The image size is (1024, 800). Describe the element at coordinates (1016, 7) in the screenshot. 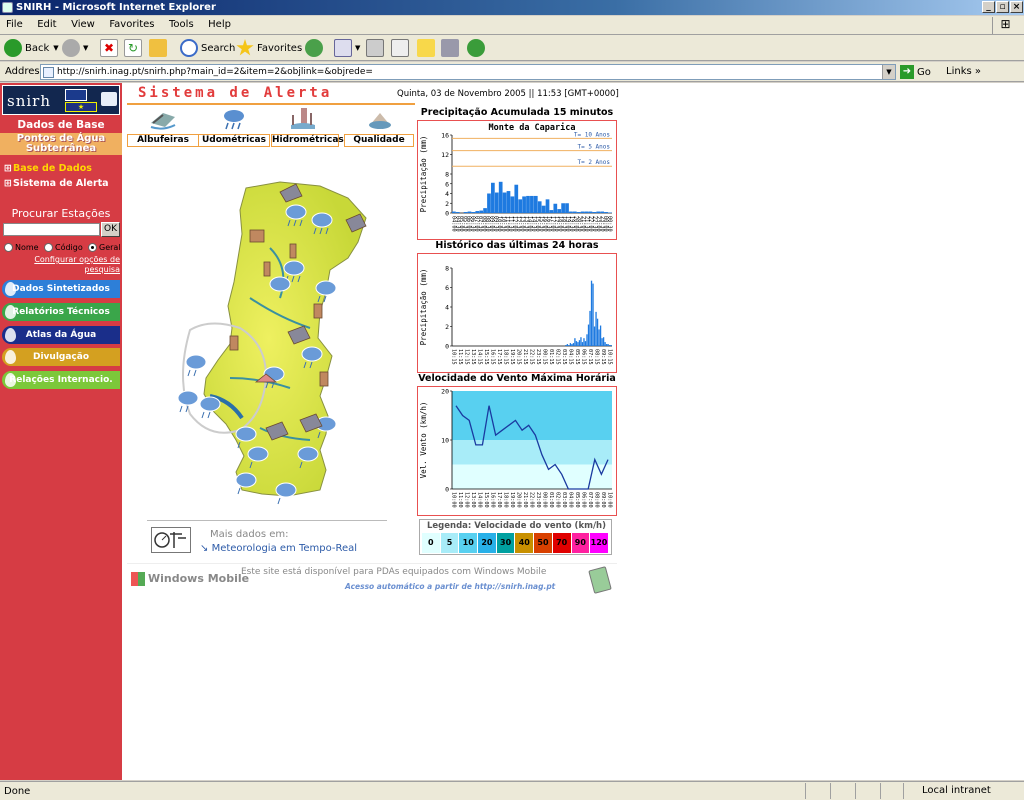

I see `close-button: ×` at that location.